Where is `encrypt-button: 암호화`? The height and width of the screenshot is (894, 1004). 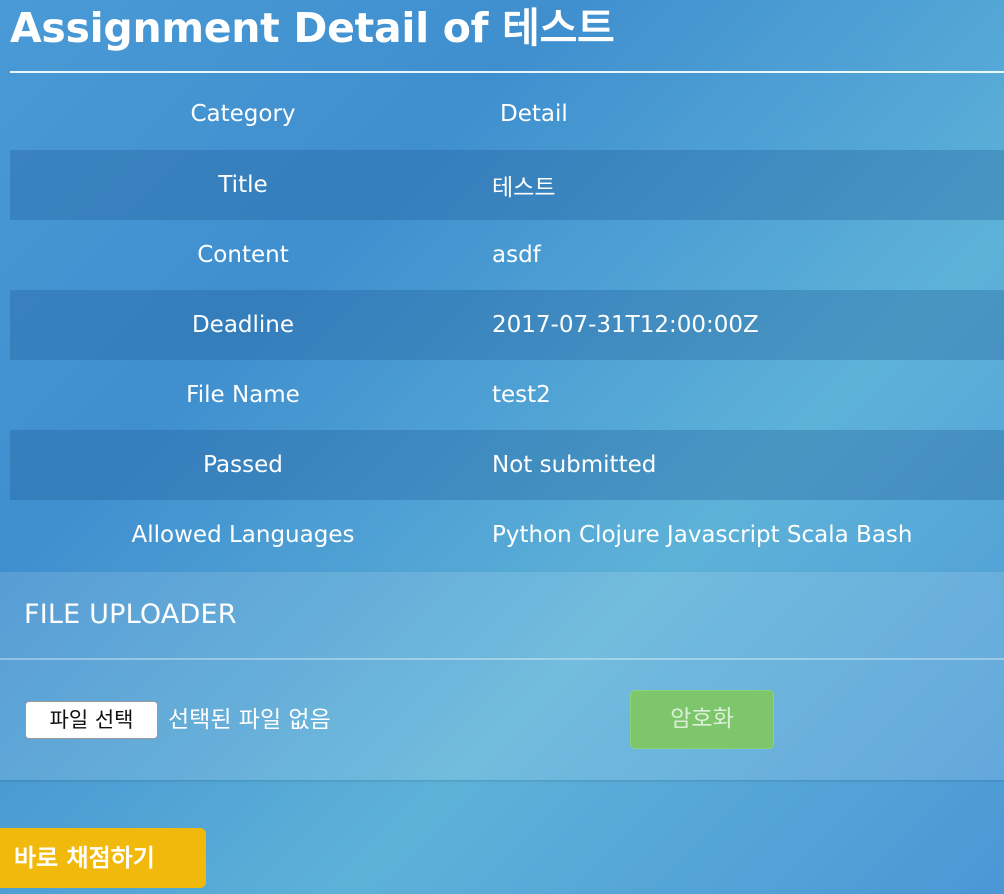 encrypt-button: 암호화 is located at coordinates (702, 719).